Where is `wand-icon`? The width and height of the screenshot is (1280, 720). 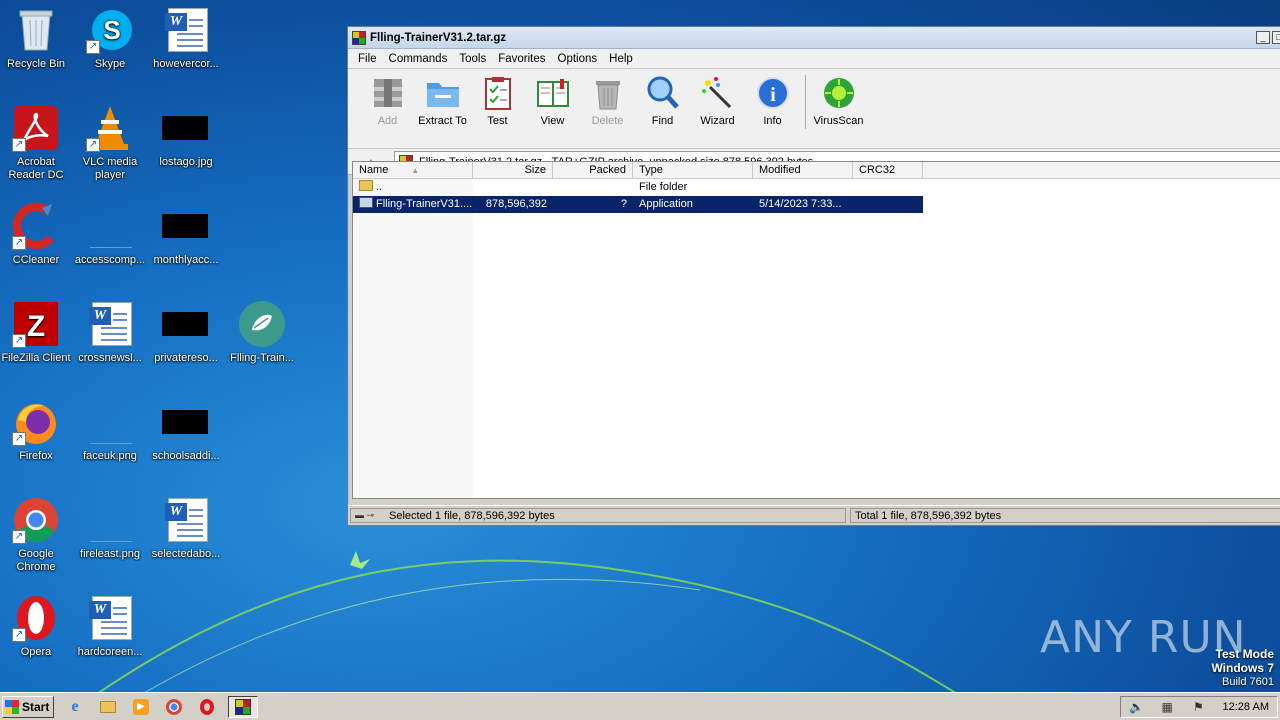 wand-icon is located at coordinates (718, 93).